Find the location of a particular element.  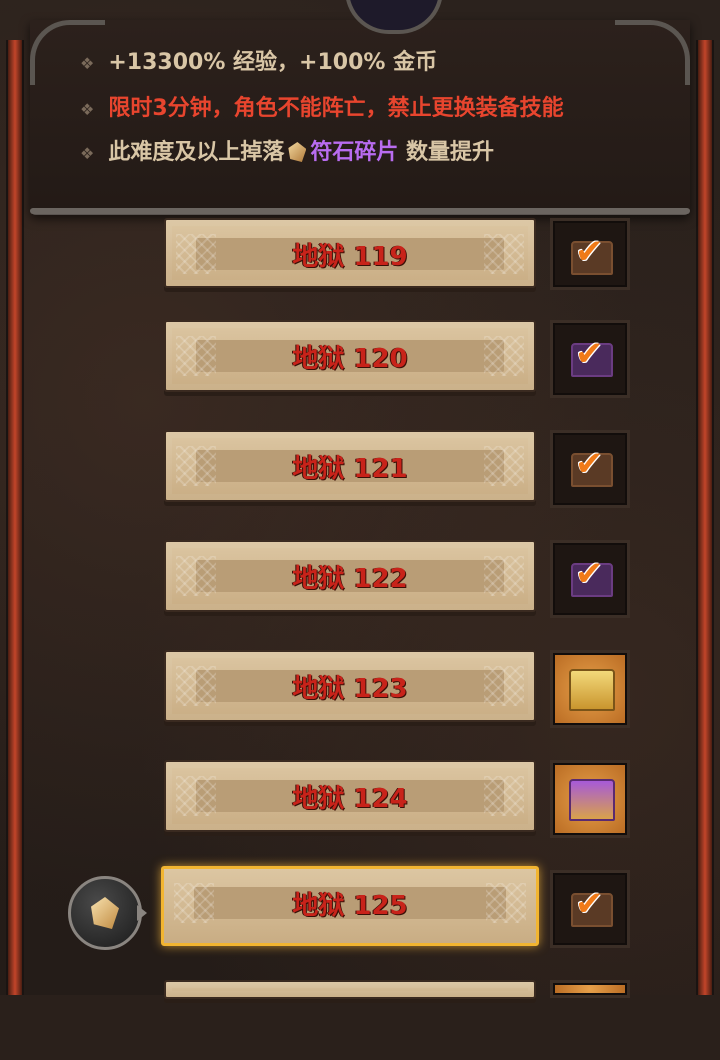

rune-shard-name: 符石碎片 is located at coordinates (354, 152).